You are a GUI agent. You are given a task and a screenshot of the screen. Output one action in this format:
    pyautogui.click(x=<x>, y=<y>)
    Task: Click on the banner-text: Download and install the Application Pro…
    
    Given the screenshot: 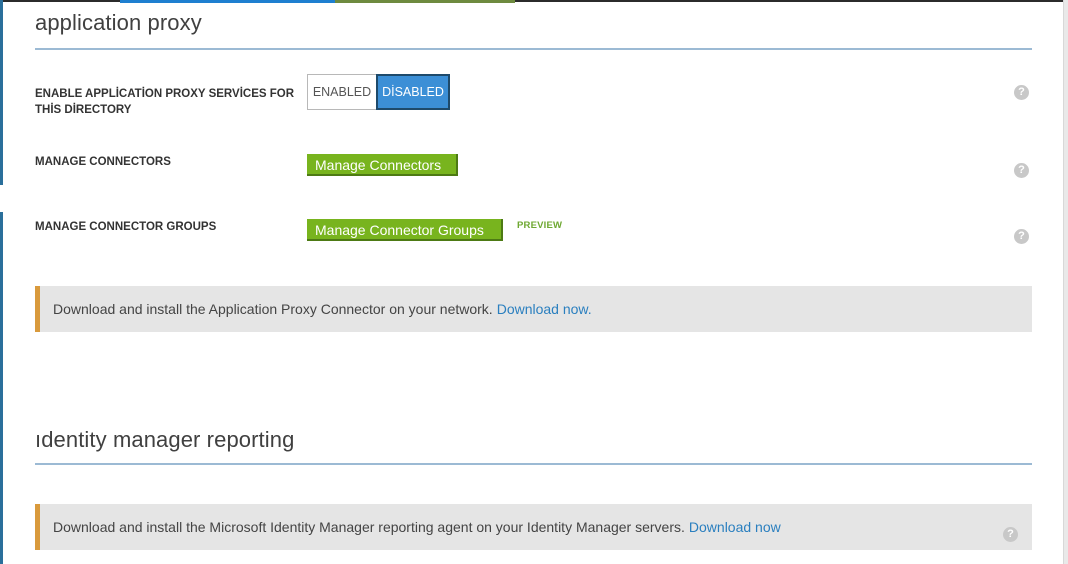 What is the action you would take?
    pyautogui.click(x=273, y=309)
    